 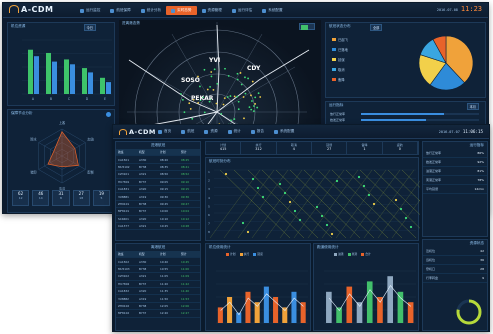 I want to click on table-row: CA1831 A320 09:15 09:15, so click(x=158, y=190).